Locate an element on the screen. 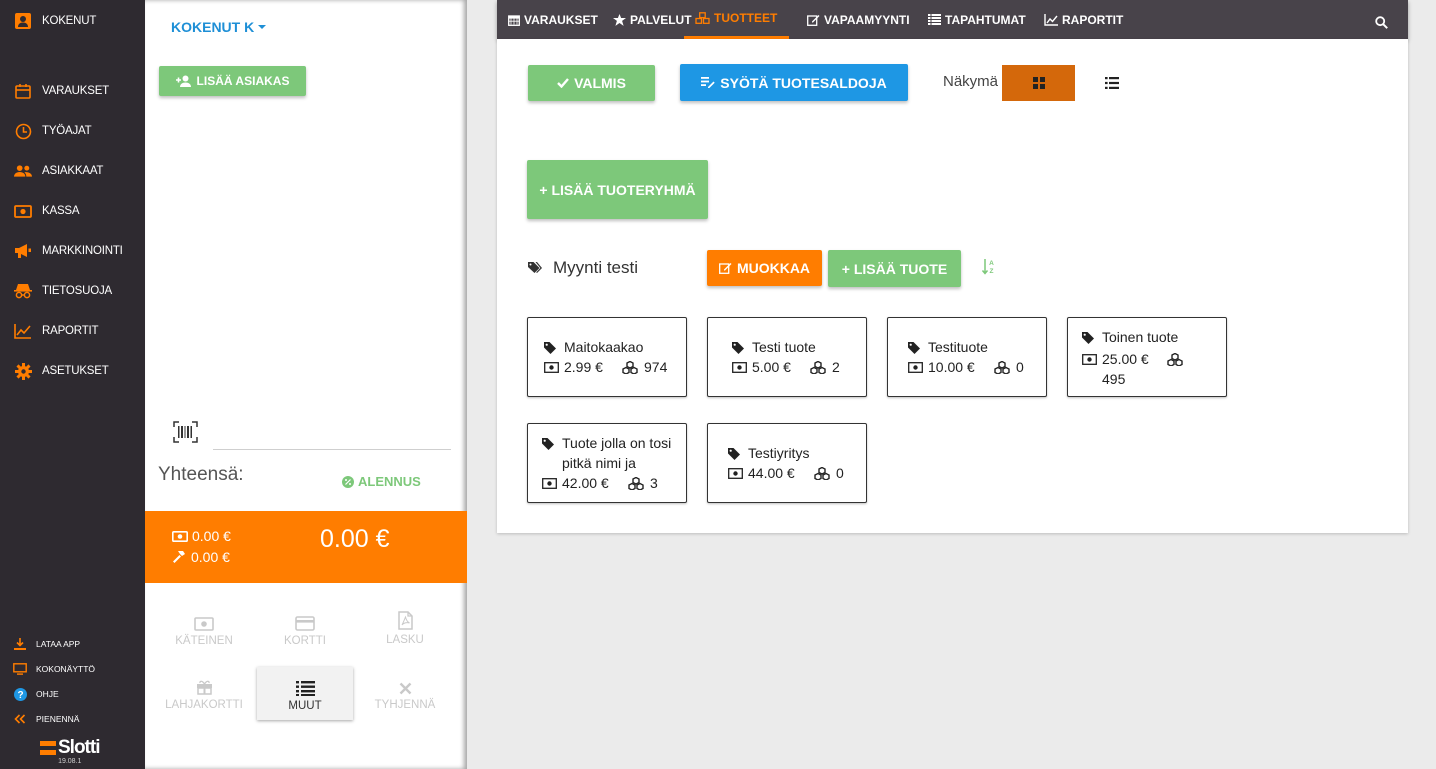  nav-item-label: ASIAKKAAT is located at coordinates (73, 171).